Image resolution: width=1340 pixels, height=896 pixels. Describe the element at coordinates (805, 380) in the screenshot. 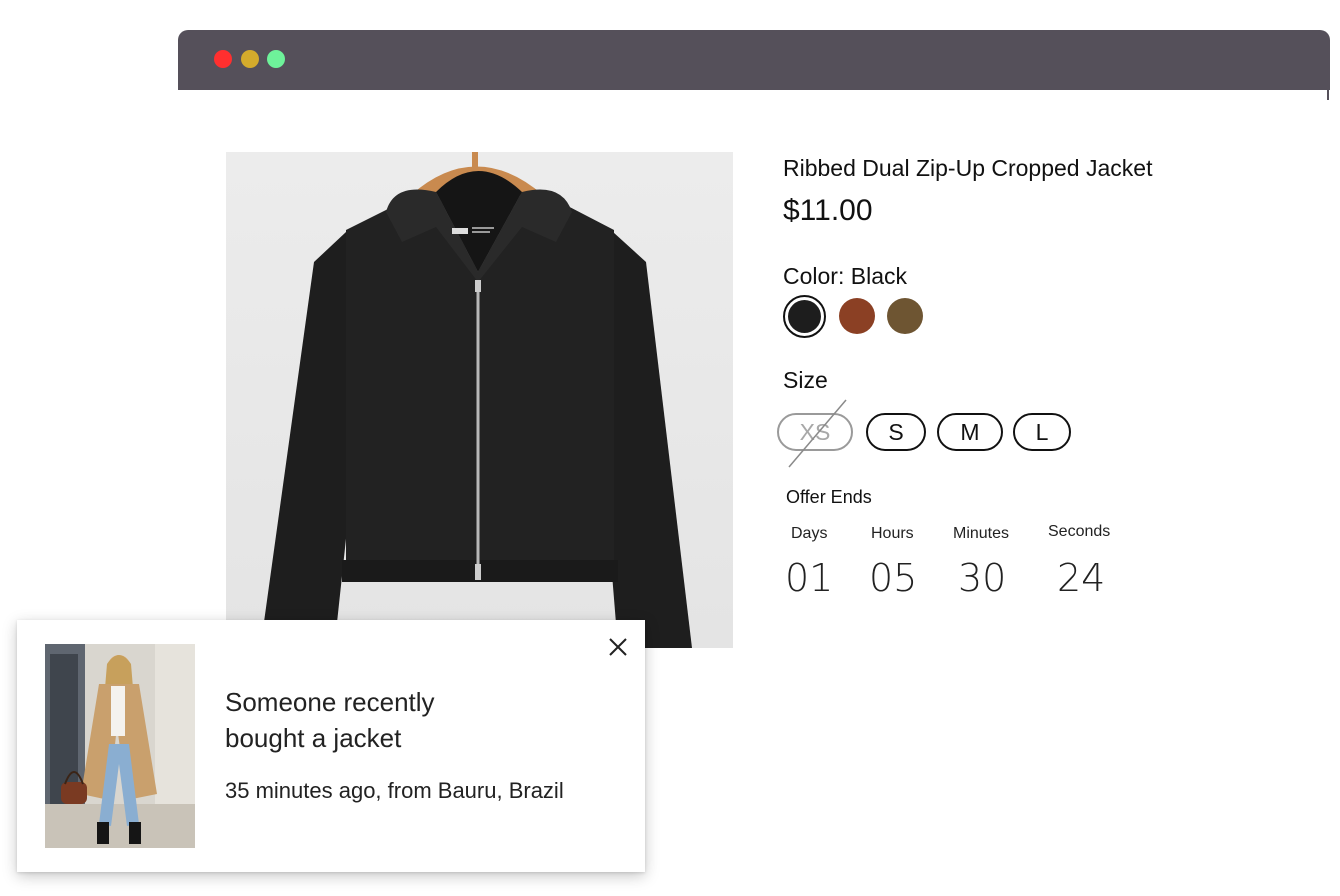

I see `size-label: Size` at that location.